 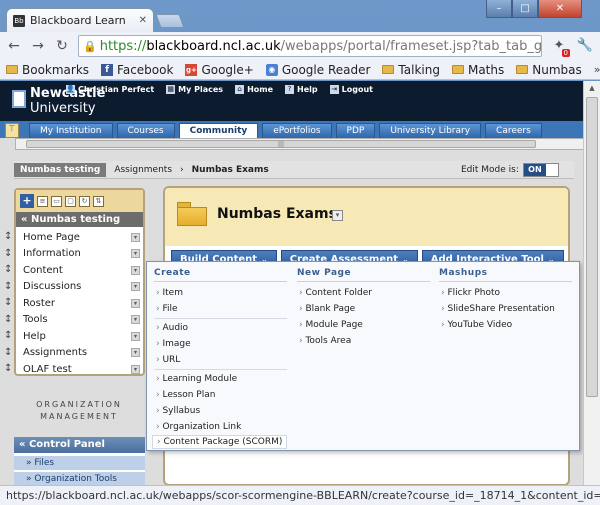 I want to click on bookmark-item: f Facebook, so click(x=137, y=70).